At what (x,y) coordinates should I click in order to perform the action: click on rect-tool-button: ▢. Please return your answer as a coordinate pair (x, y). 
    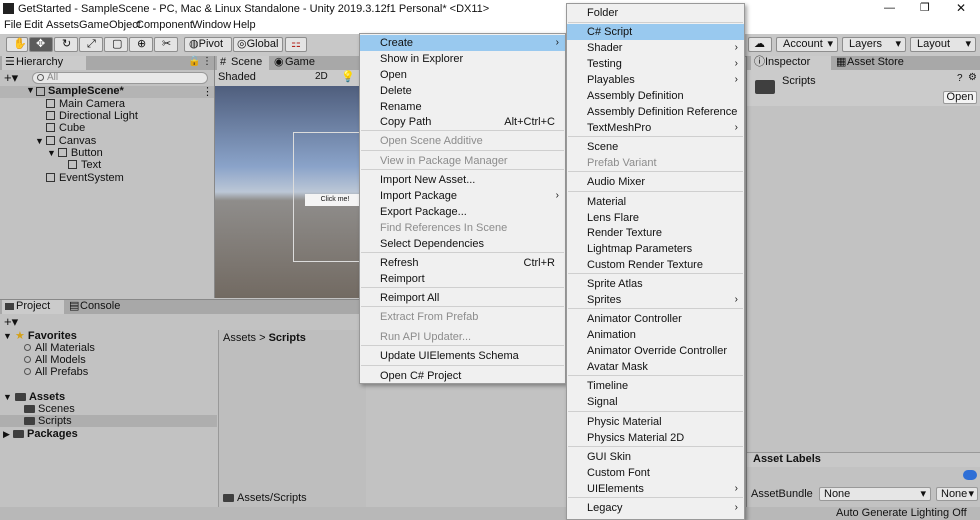
    Looking at the image, I should click on (116, 44).